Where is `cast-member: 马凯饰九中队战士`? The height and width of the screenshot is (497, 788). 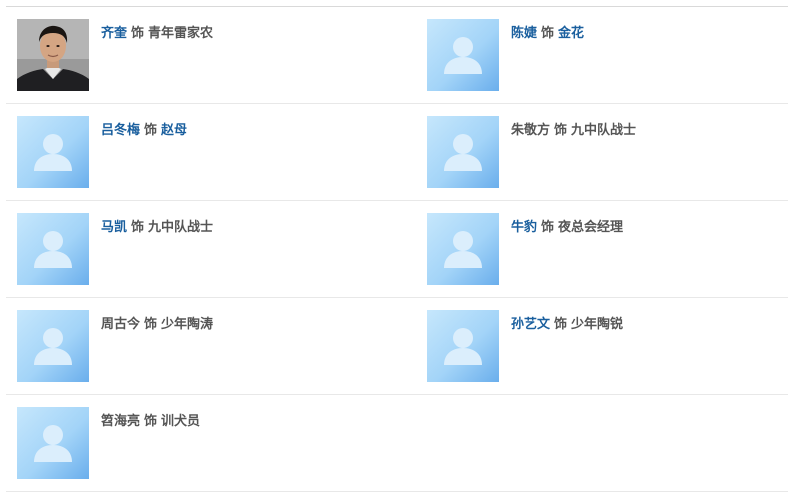
cast-member: 马凯饰九中队战士 is located at coordinates (207, 249).